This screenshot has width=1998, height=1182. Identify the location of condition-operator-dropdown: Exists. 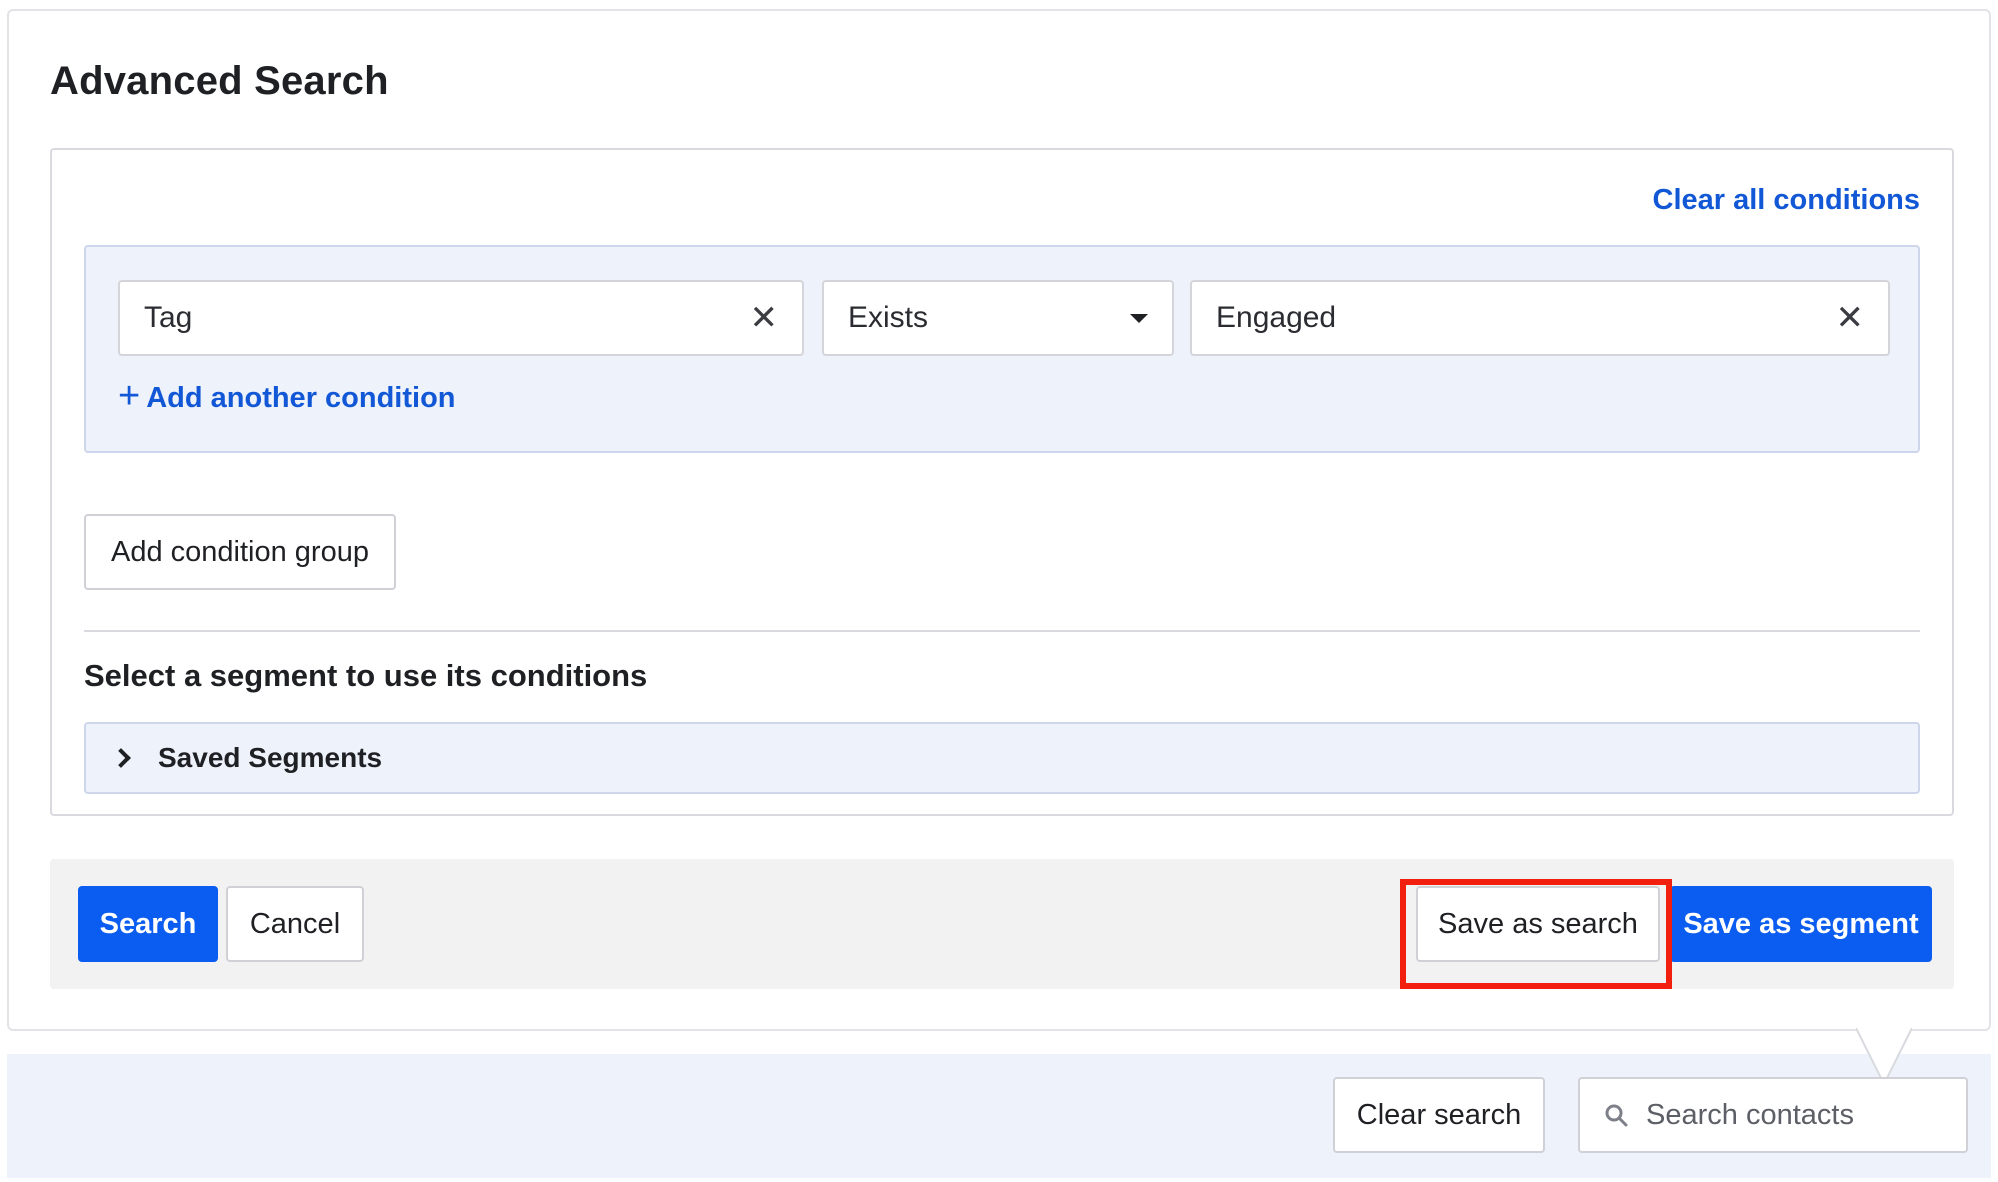
(998, 318).